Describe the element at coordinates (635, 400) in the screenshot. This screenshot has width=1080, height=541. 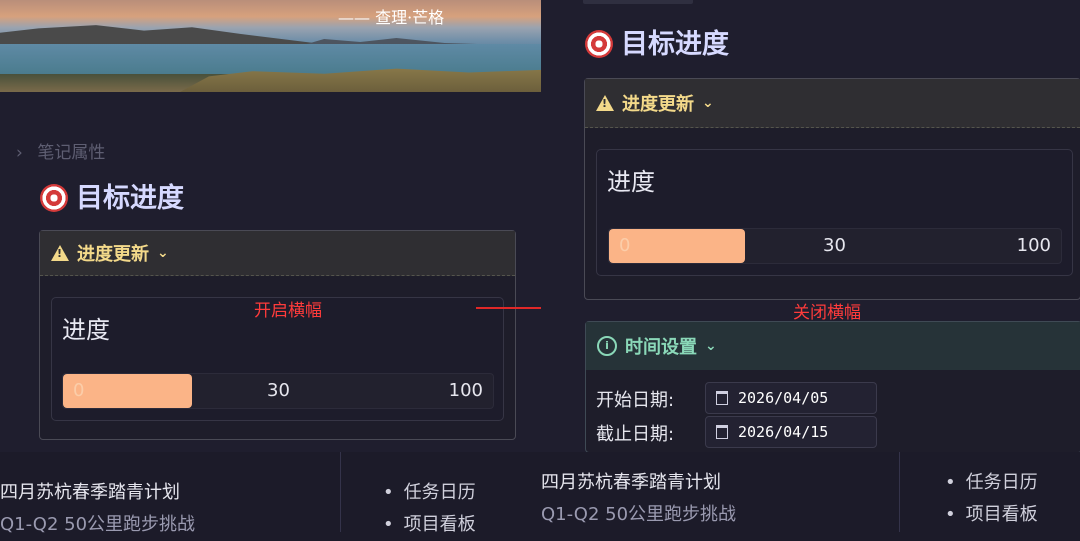
I see `start-date-label: 开始日期:` at that location.